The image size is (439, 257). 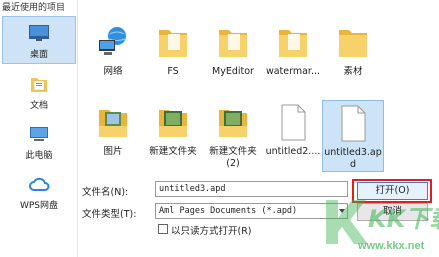 I want to click on file-item-sucai: 素材, so click(x=353, y=45).